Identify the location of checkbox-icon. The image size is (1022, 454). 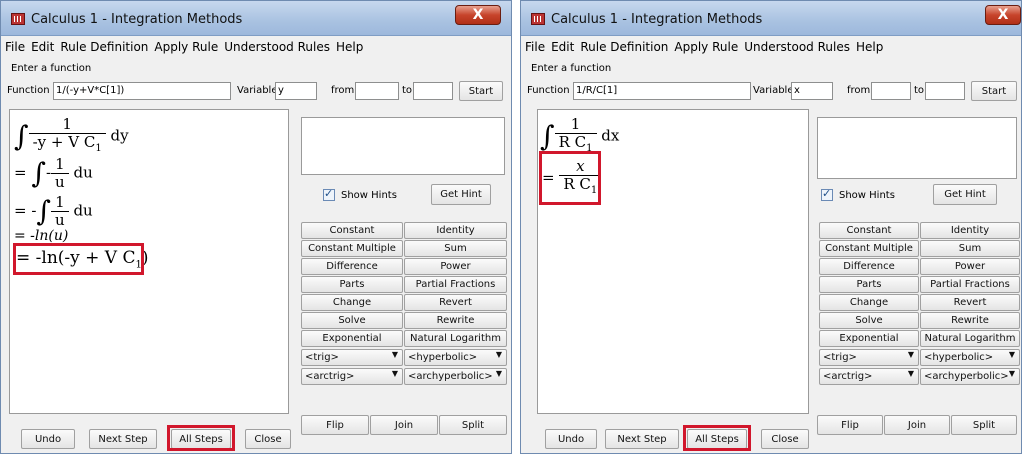
(827, 194).